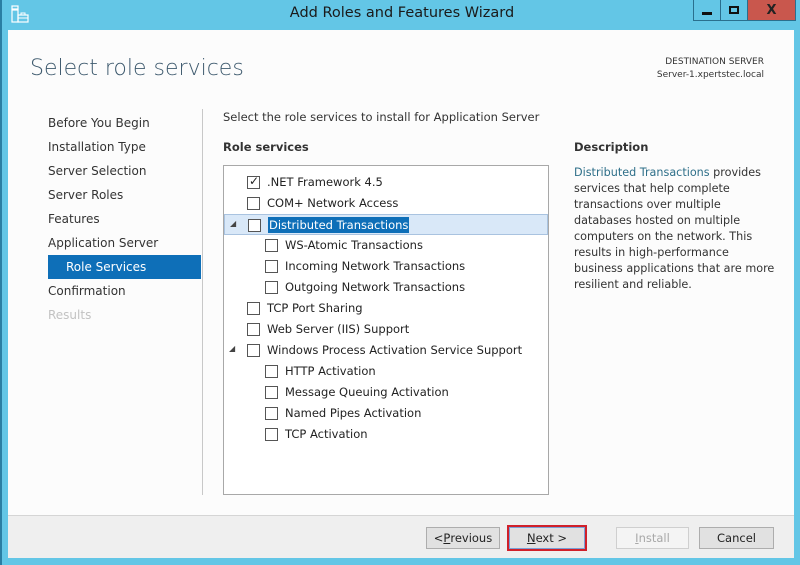 The height and width of the screenshot is (565, 800). I want to click on tree-row-label: WS-Atomic Transactions, so click(354, 245).